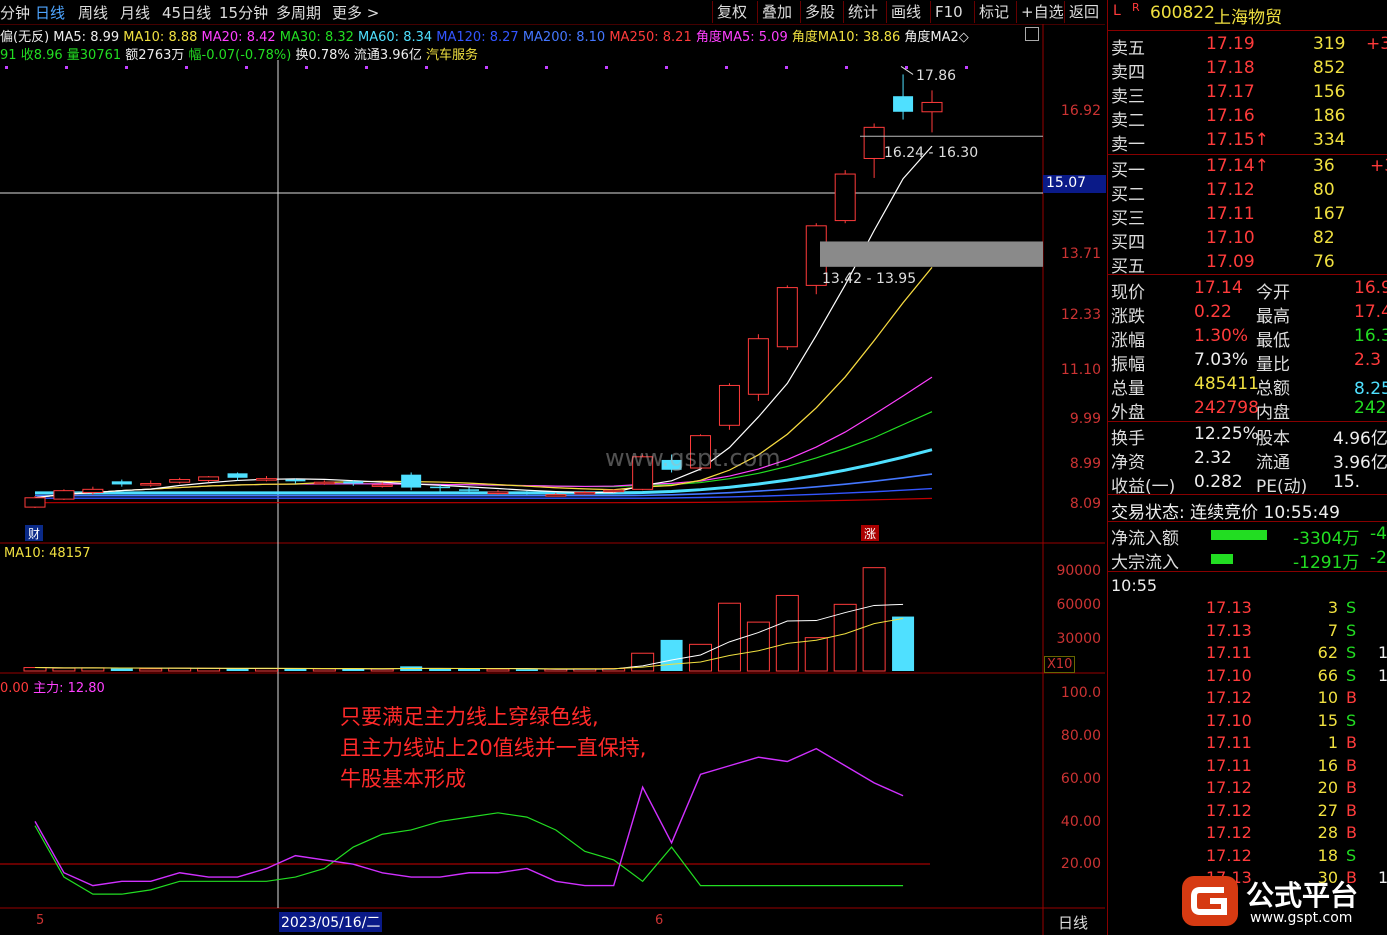 This screenshot has width=1387, height=935. Describe the element at coordinates (1247, 699) in the screenshot. I see `tick-row: 17.12 10 B` at that location.